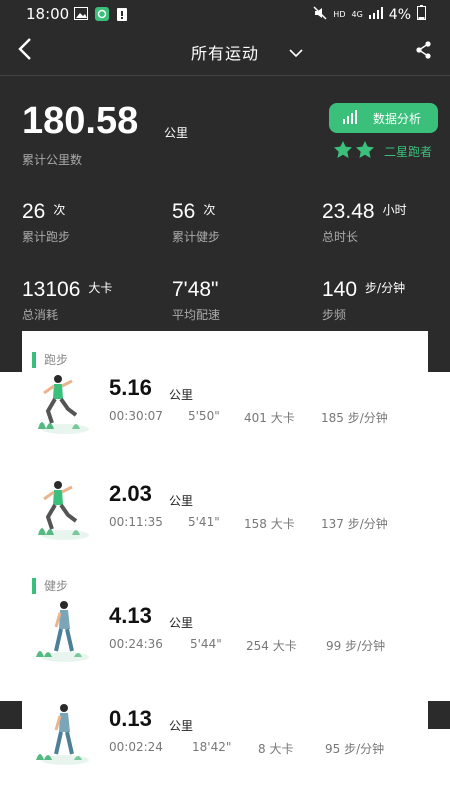 This screenshot has width=450, height=800. I want to click on record-distance: 0.13, so click(130, 718).